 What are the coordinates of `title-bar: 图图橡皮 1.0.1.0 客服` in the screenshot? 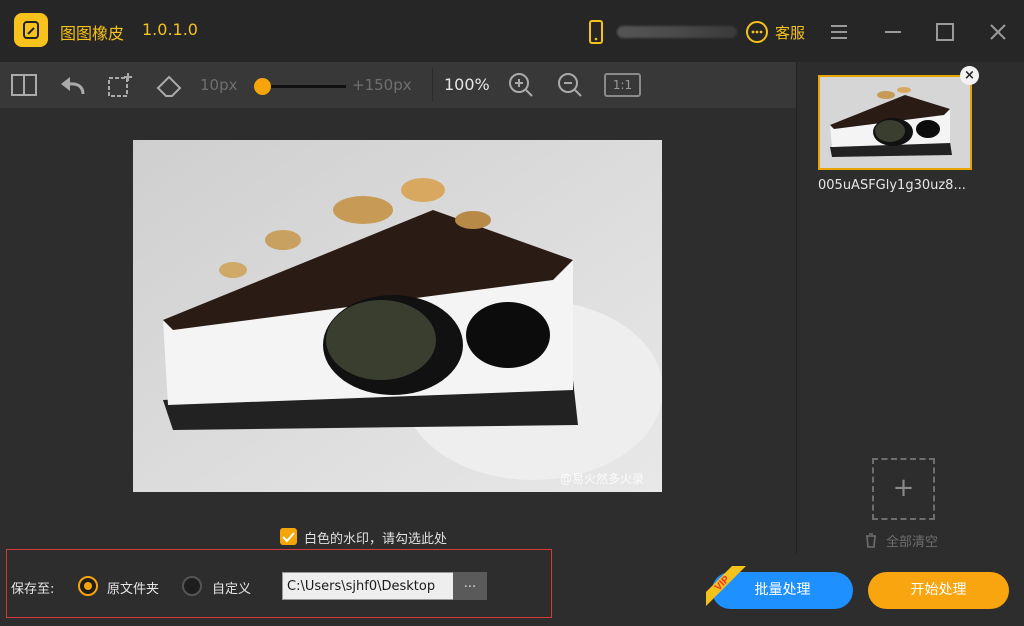 It's located at (512, 31).